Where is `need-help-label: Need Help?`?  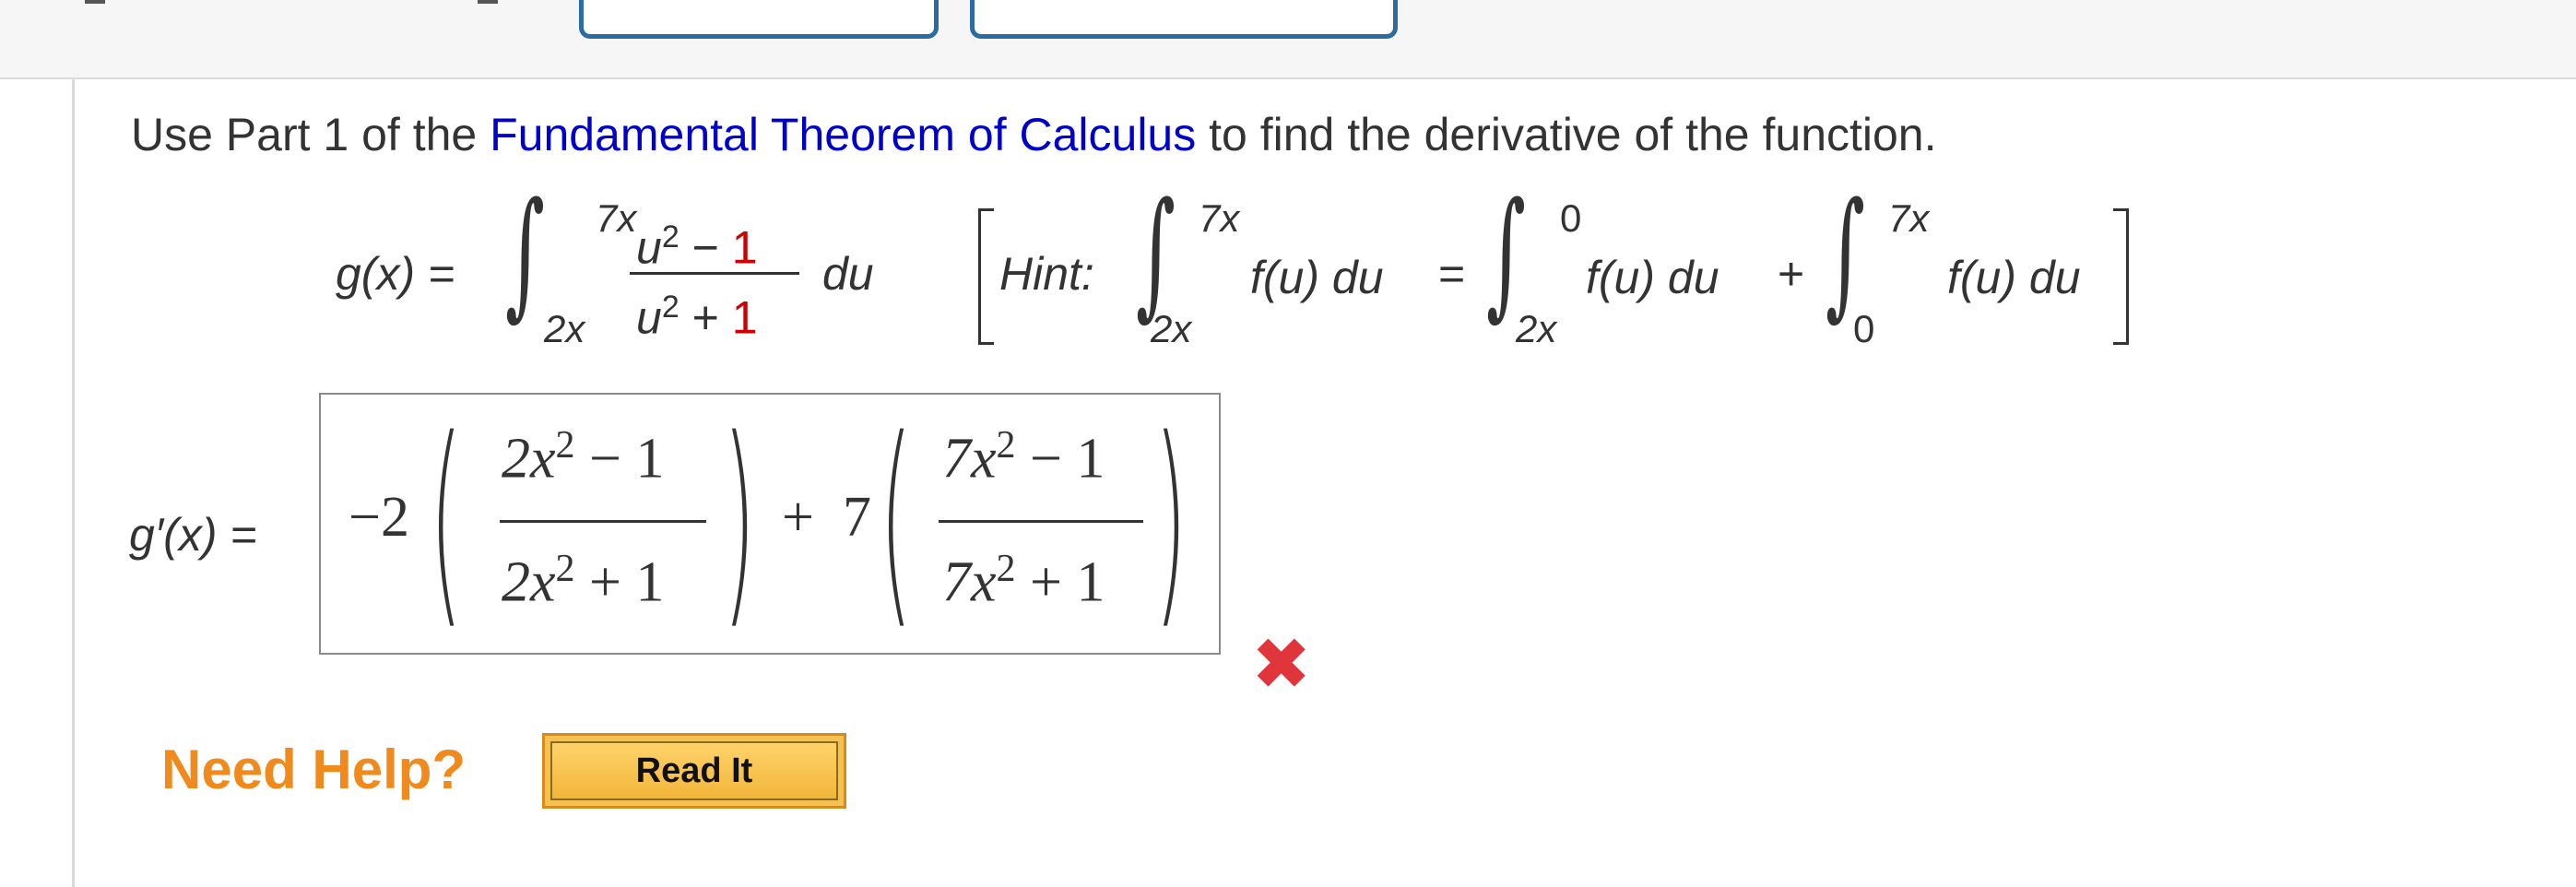
need-help-label: Need Help? is located at coordinates (314, 769).